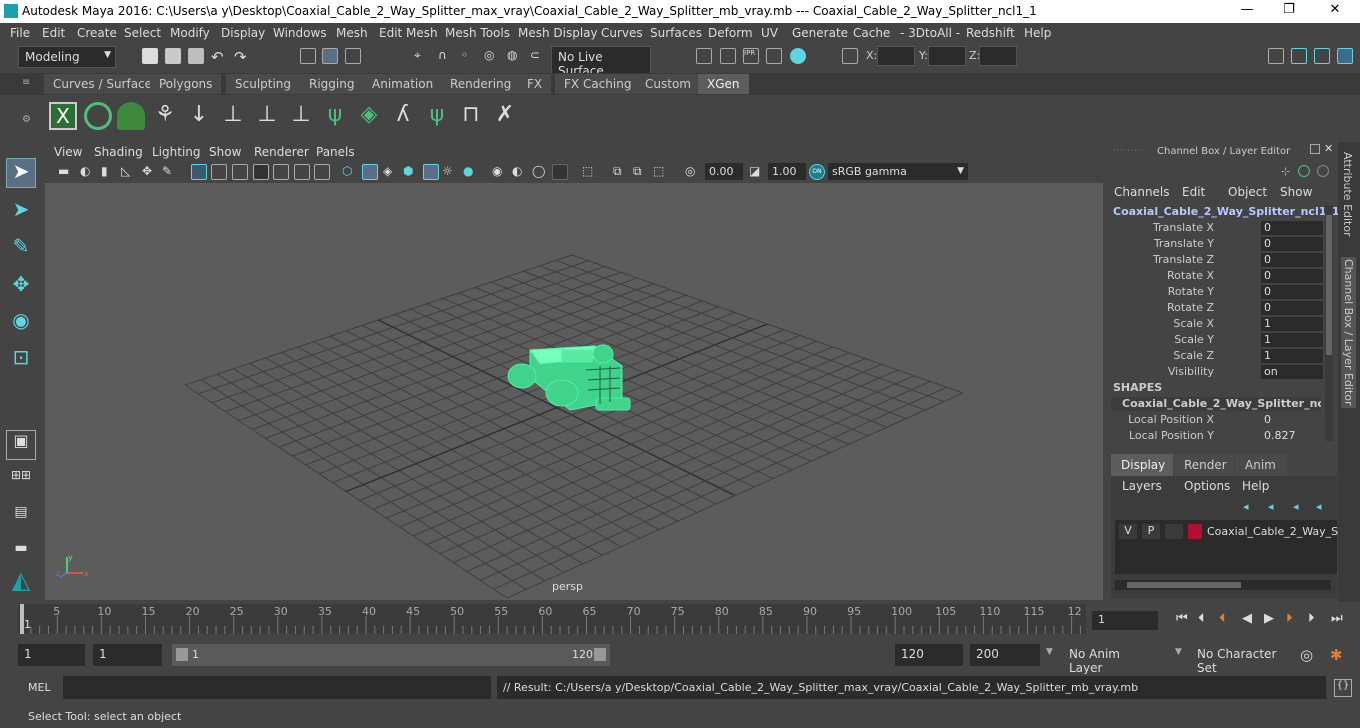 The image size is (1360, 728). What do you see at coordinates (267, 116) in the screenshot?
I see `xgen-sculpt-guide-icon: ⊥` at bounding box center [267, 116].